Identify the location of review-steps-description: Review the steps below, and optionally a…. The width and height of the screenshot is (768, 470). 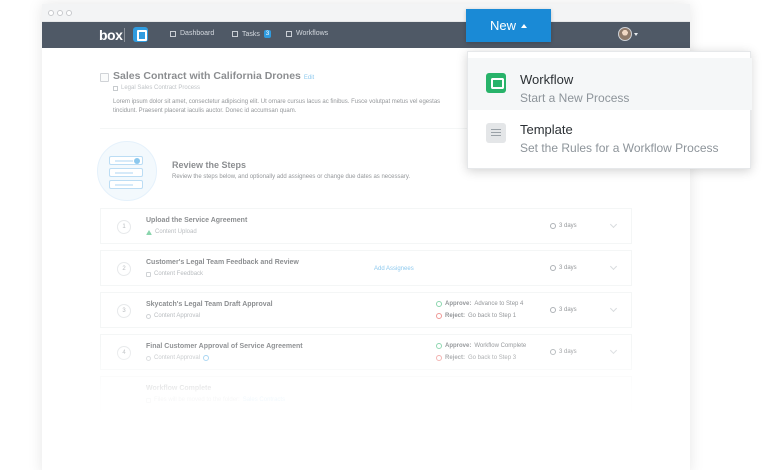
(291, 177).